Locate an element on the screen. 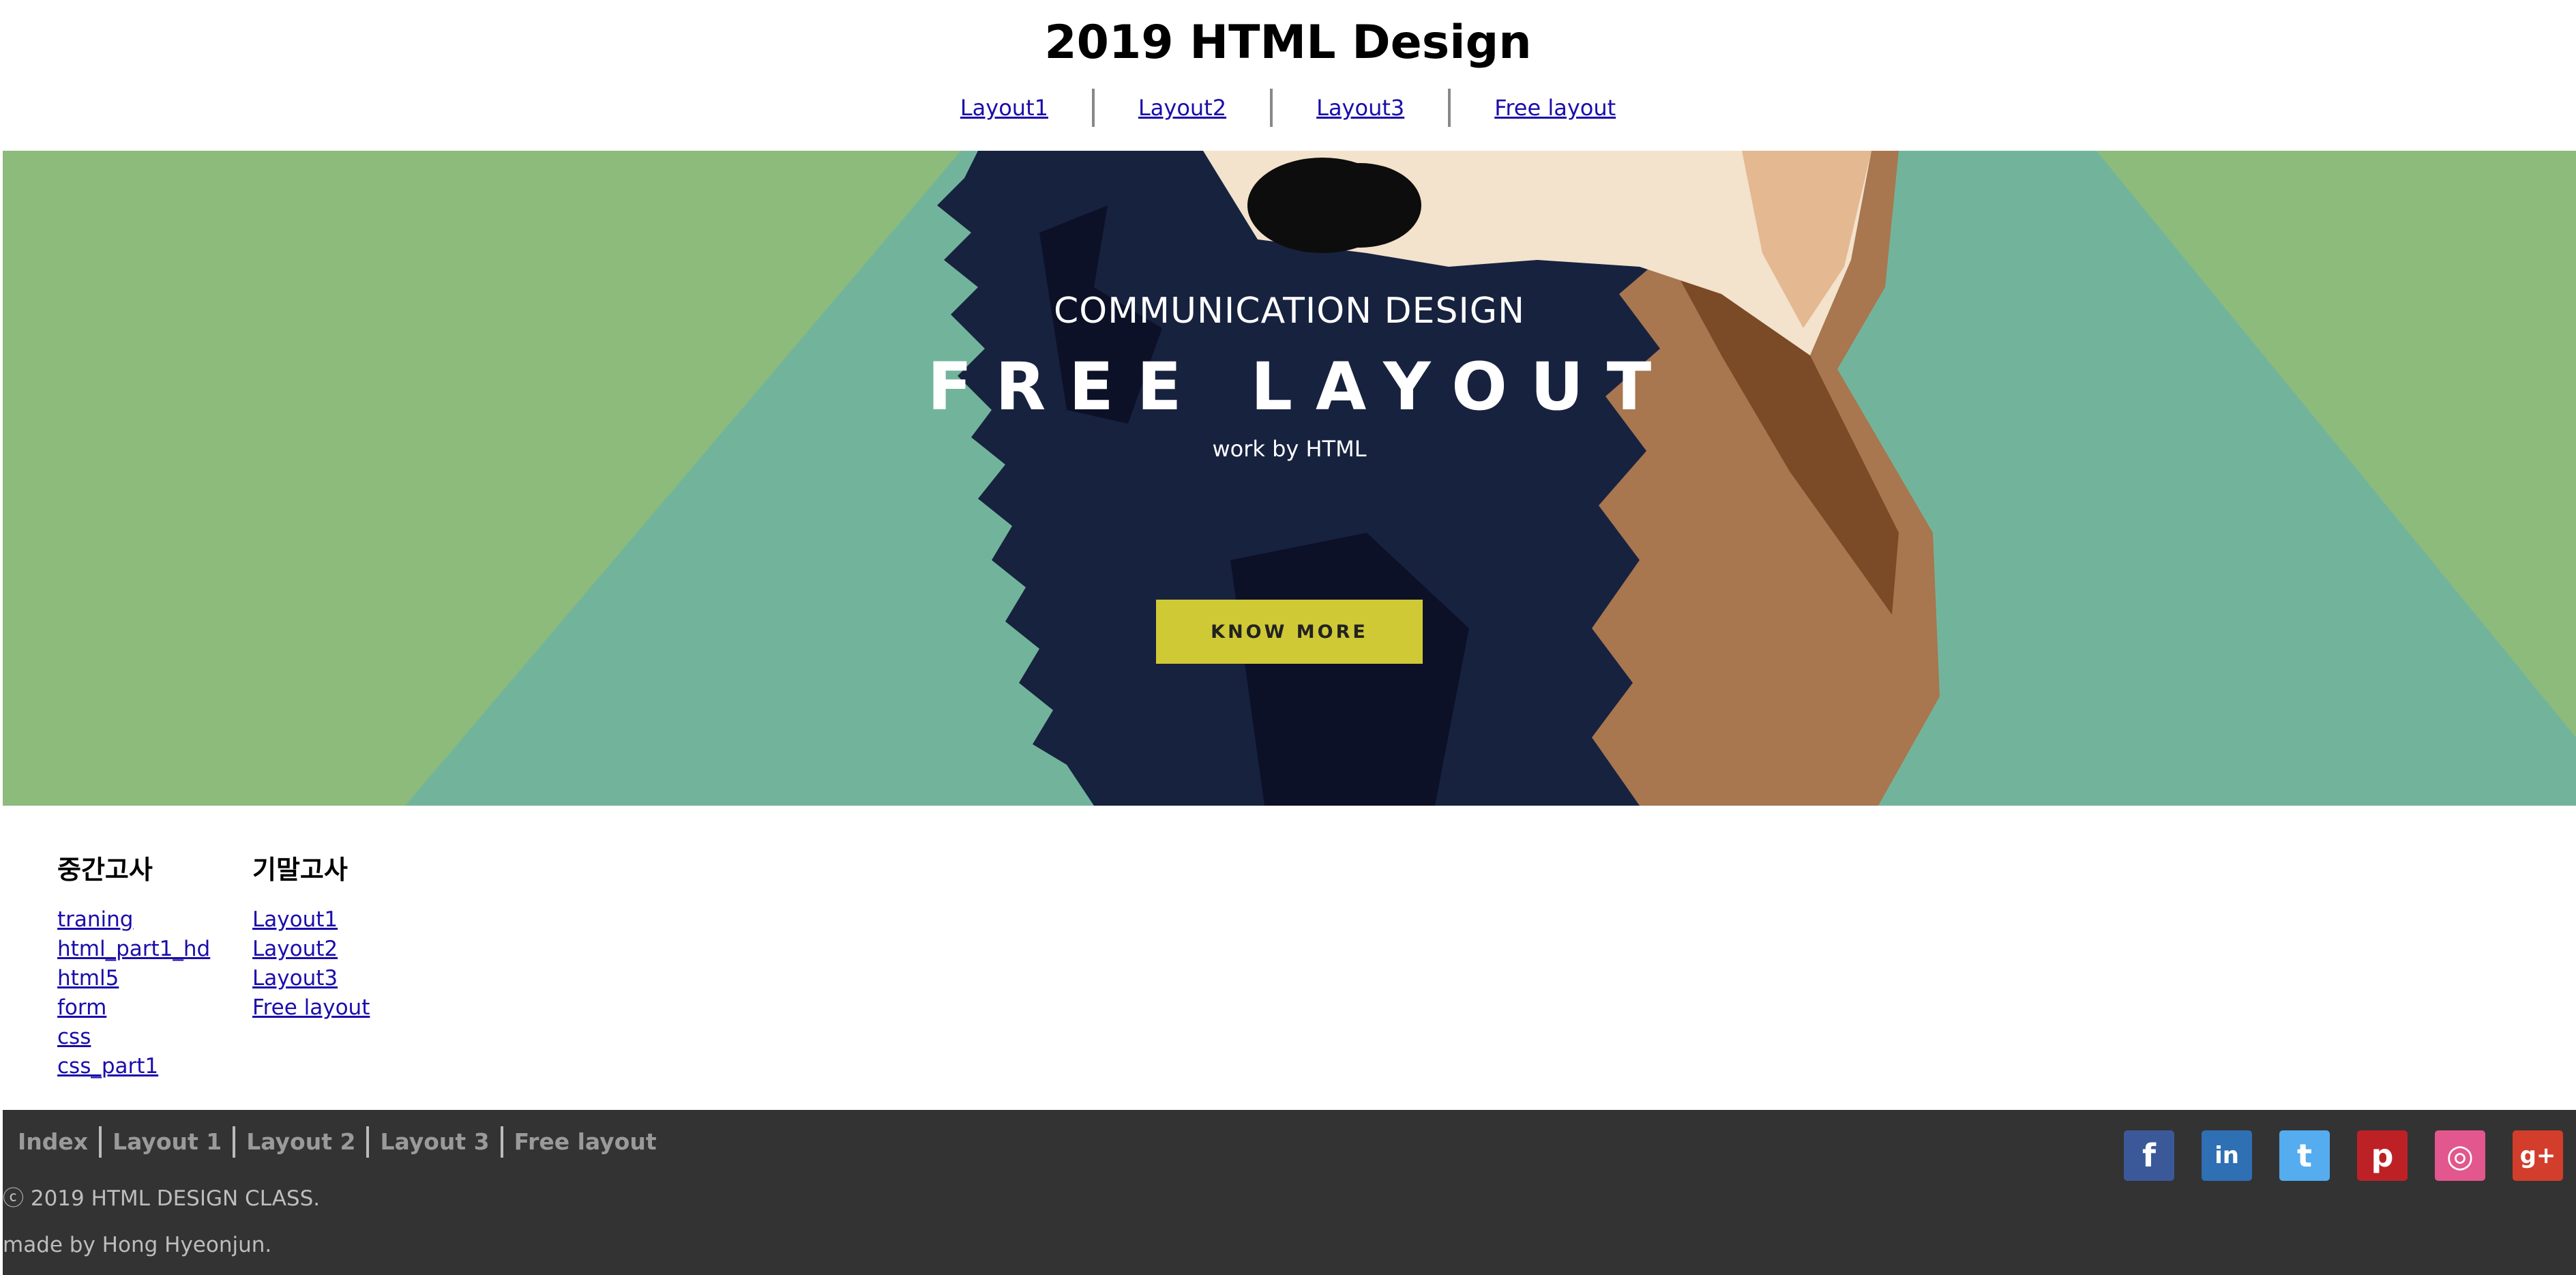 The image size is (2576, 1275). nav-link-free-layout: Free layout is located at coordinates (1553, 108).